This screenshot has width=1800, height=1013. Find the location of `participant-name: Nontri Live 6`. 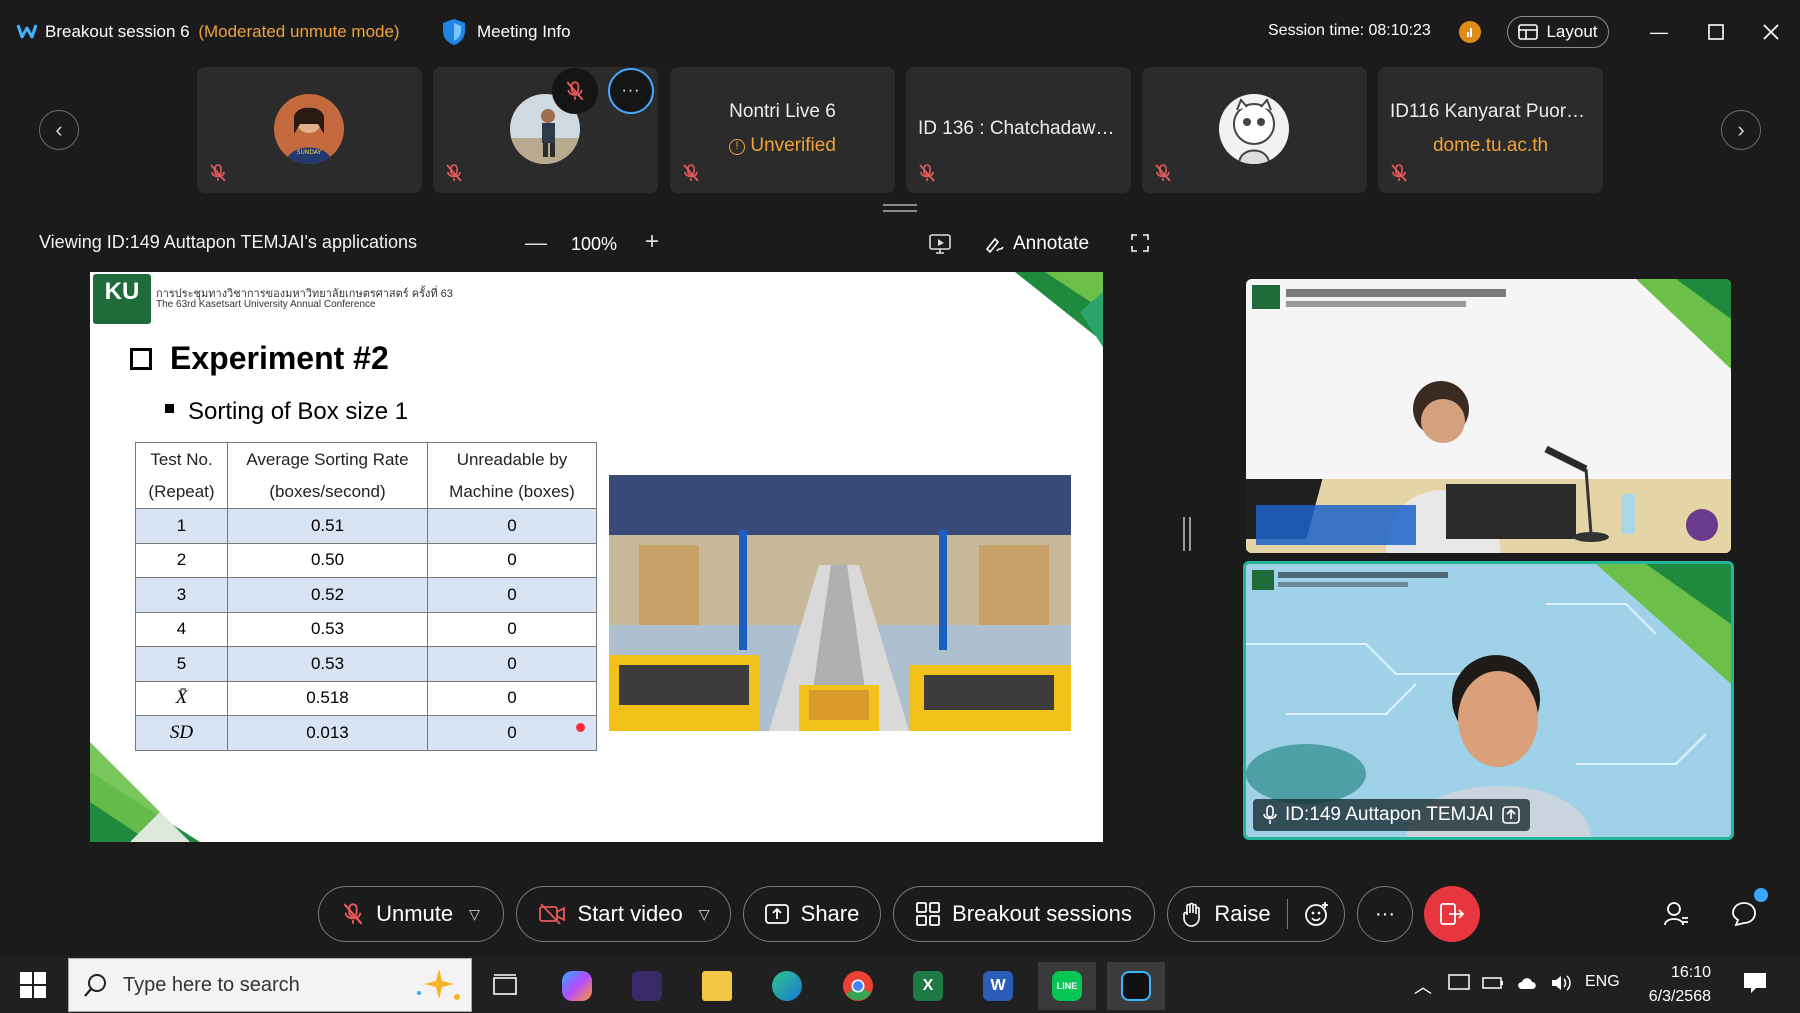

participant-name: Nontri Live 6 is located at coordinates (782, 111).